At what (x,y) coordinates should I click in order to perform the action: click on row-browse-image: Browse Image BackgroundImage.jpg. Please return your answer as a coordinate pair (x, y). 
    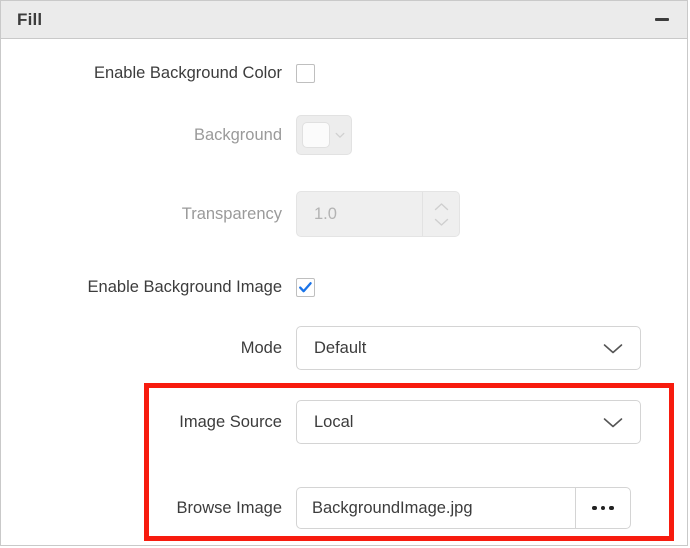
    Looking at the image, I should click on (316, 508).